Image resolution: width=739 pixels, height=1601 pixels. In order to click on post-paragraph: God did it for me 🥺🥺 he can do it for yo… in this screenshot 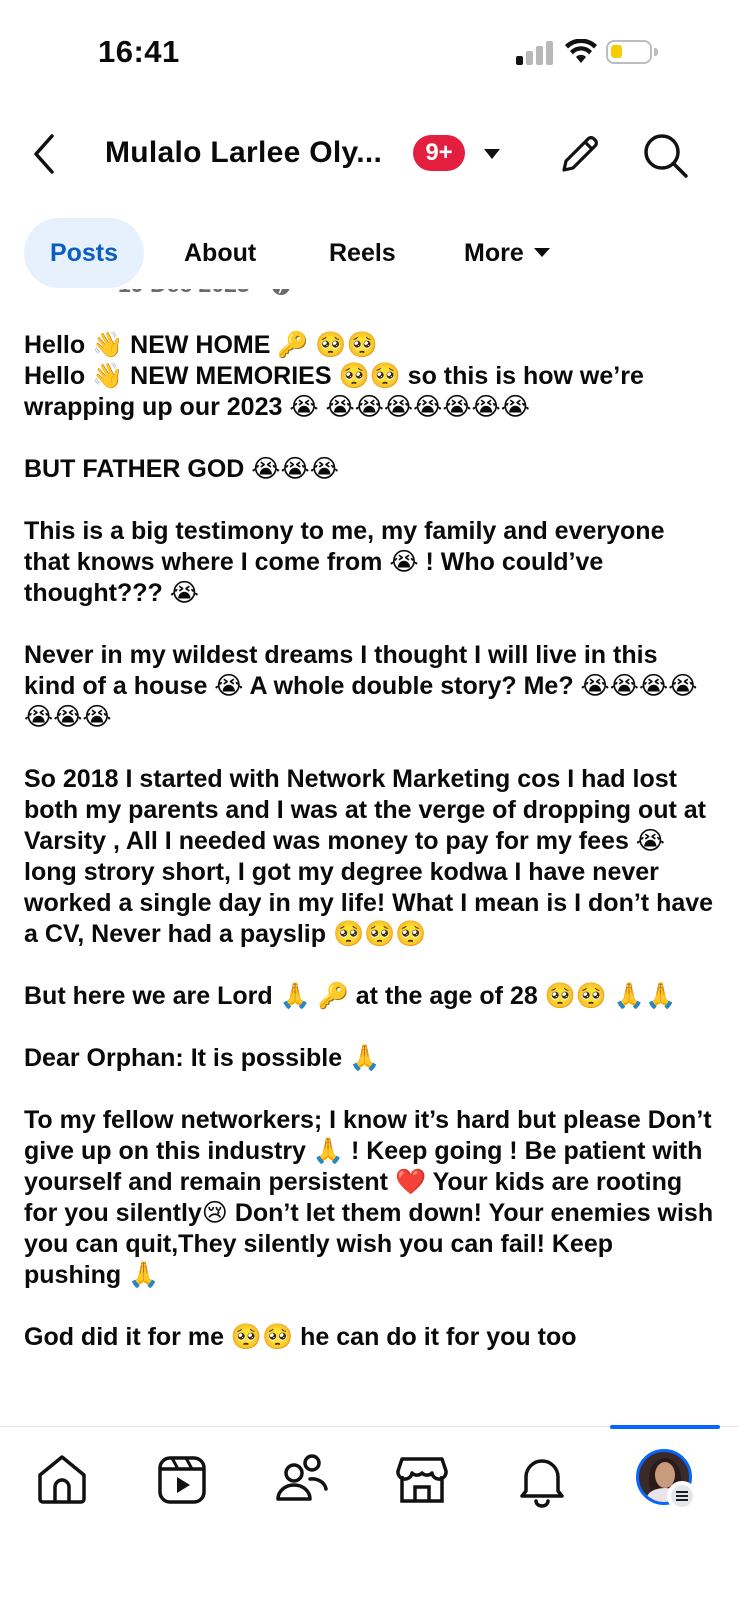, I will do `click(300, 1337)`.